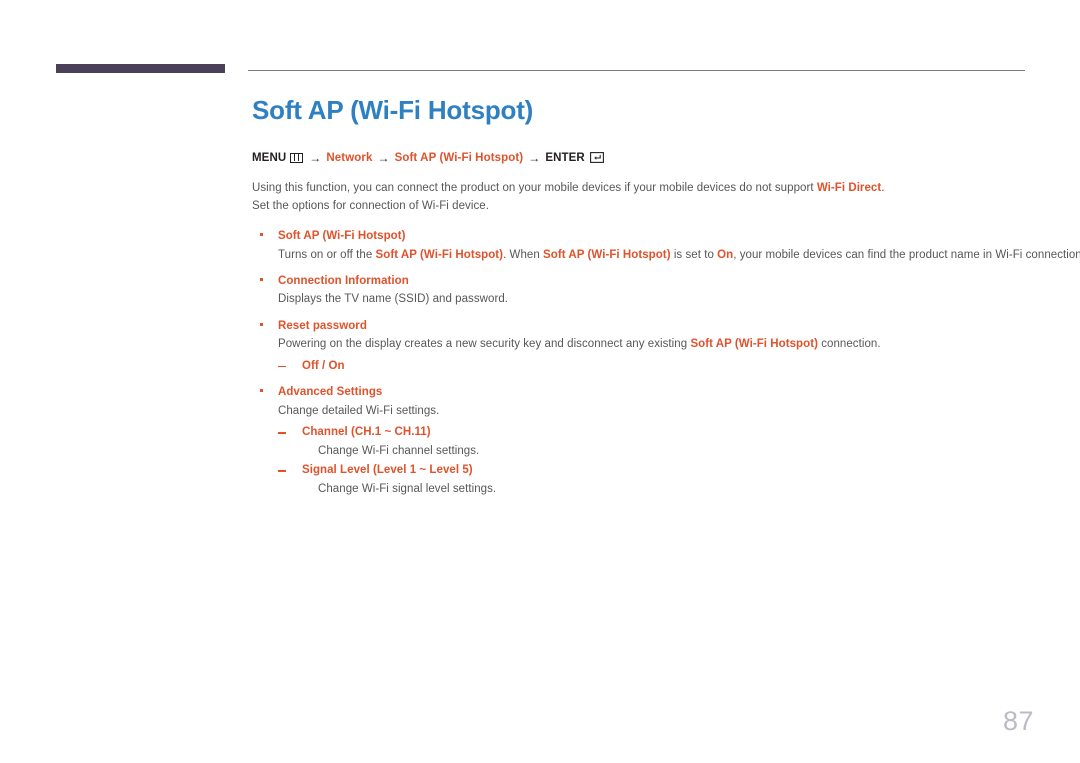  Describe the element at coordinates (660, 236) in the screenshot. I see `option-label: Soft AP (Wi-Fi Hotspot)` at that location.